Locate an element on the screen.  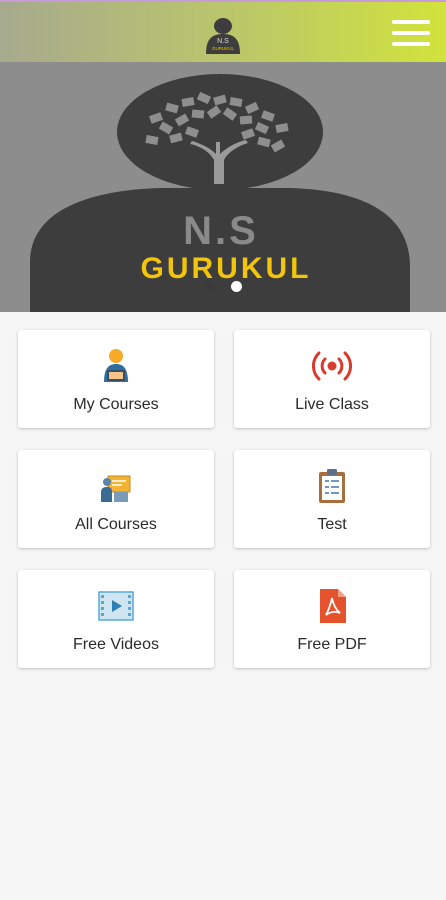
free-pdf-button: Free PDF is located at coordinates (332, 619).